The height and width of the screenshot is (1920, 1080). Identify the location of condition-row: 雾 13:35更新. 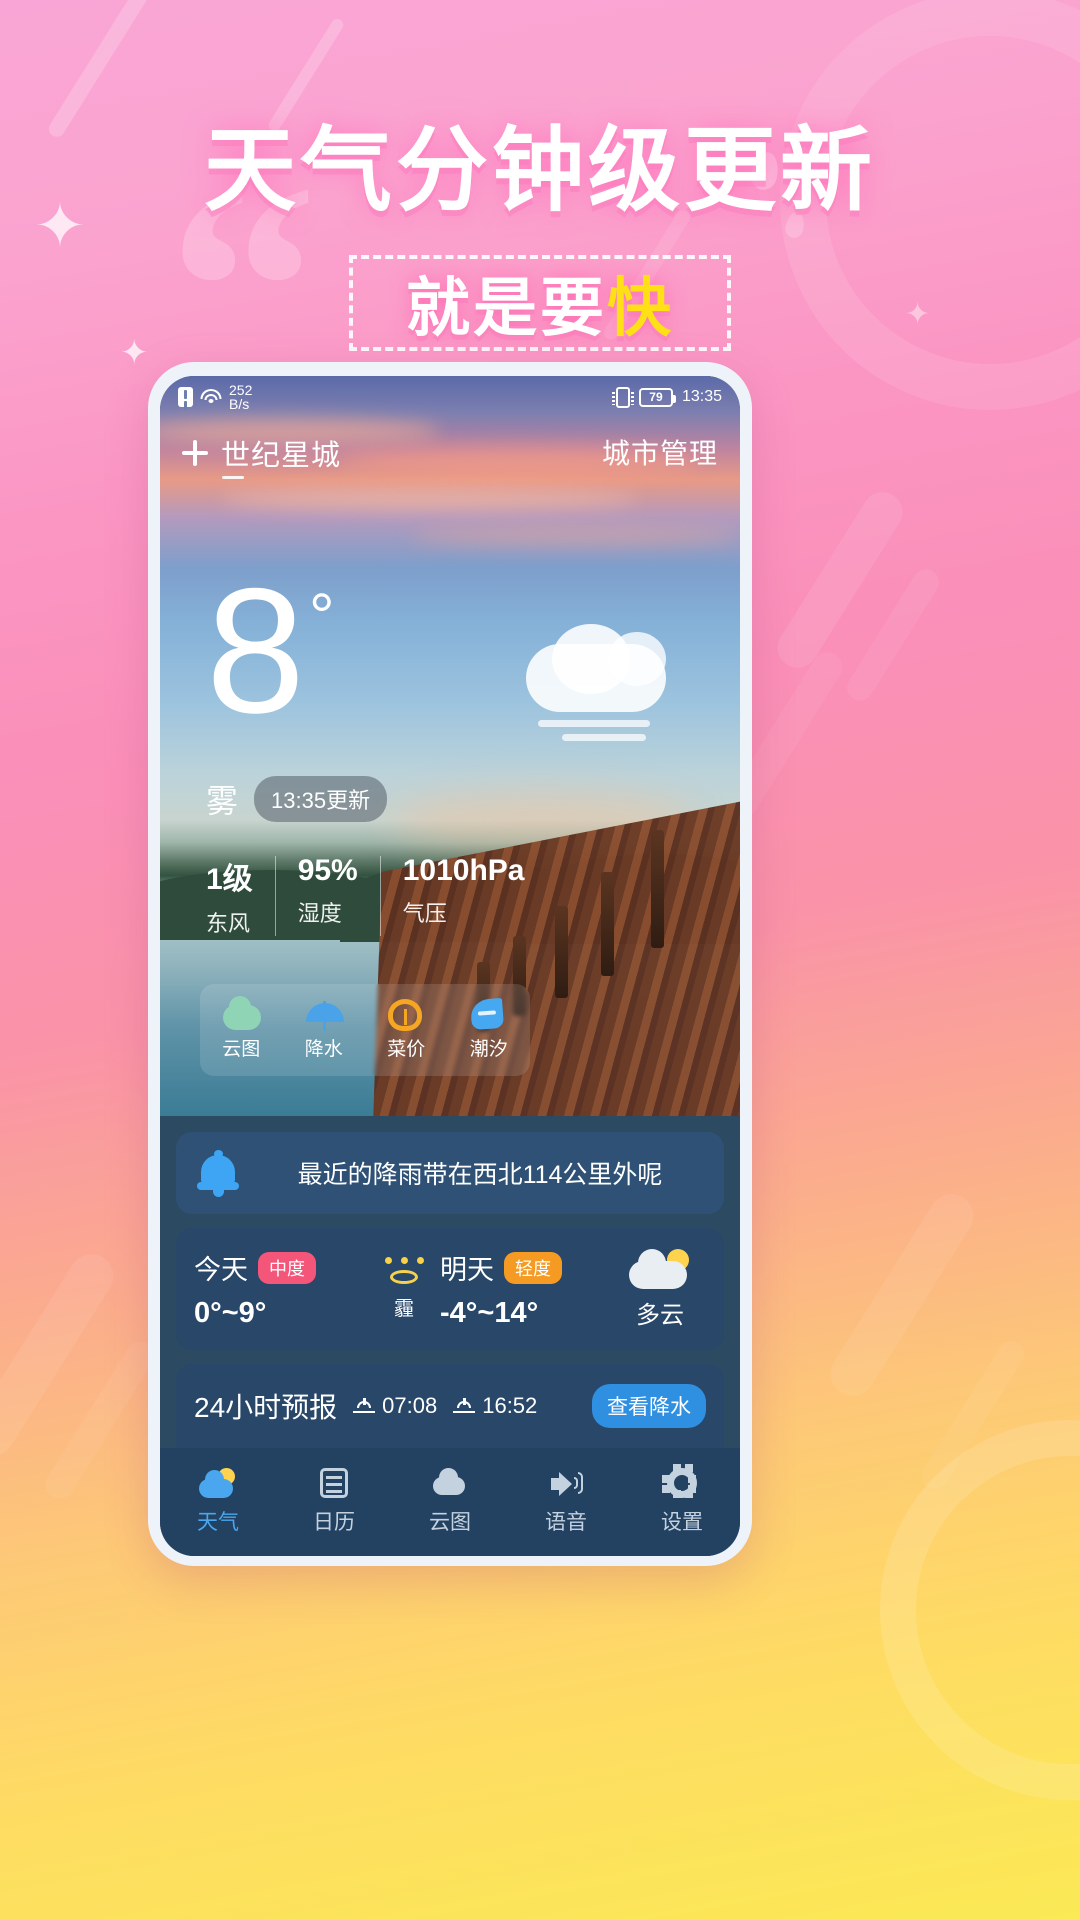
(297, 799).